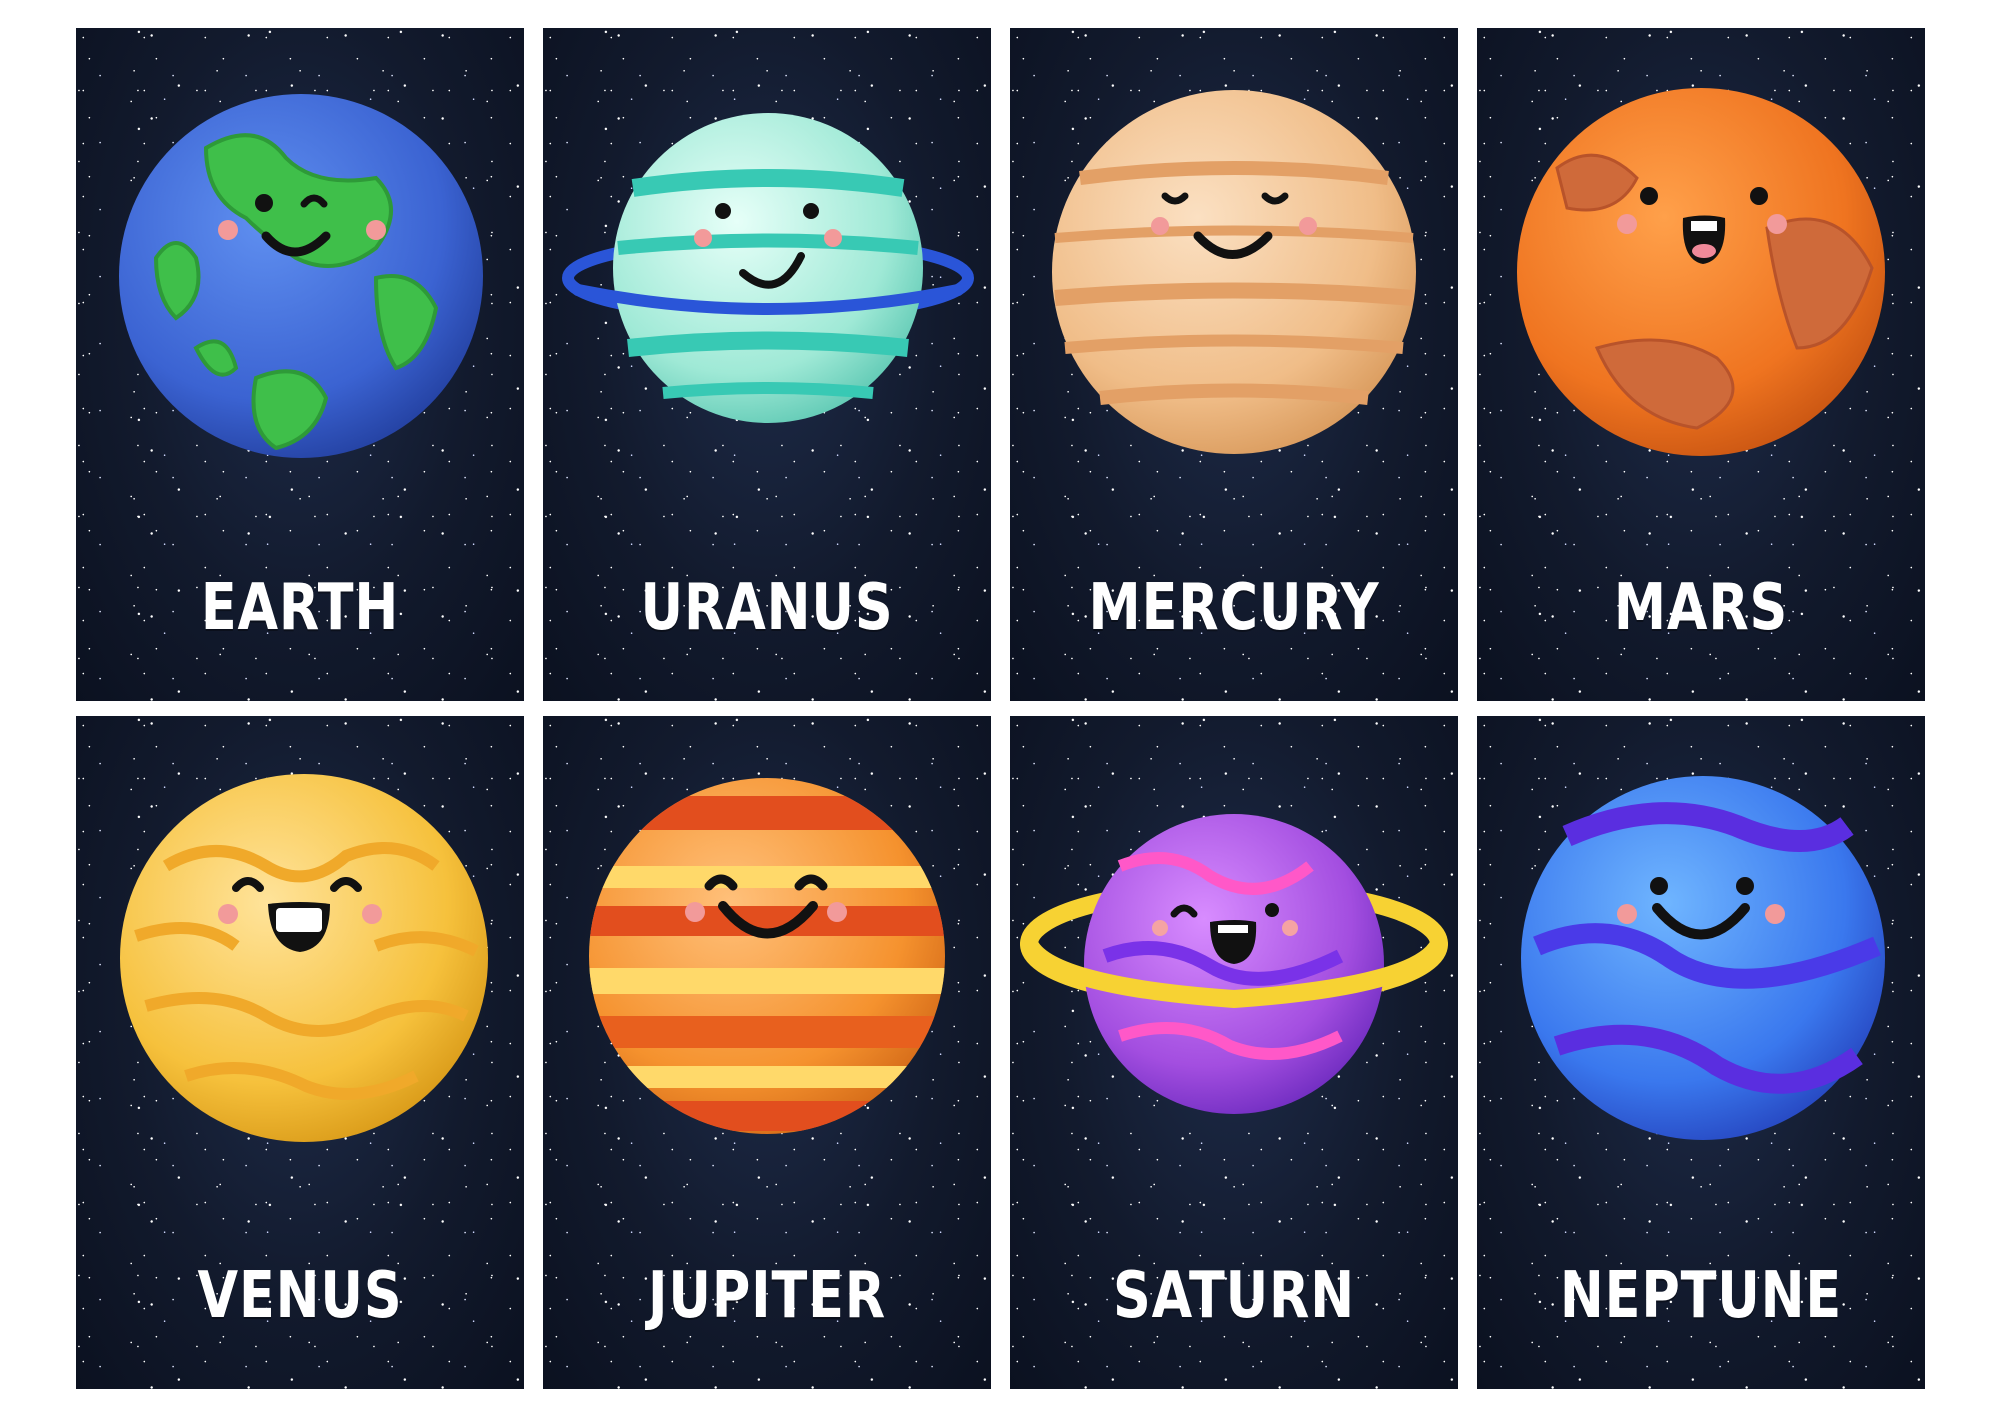 The height and width of the screenshot is (1414, 2000). Describe the element at coordinates (1701, 288) in the screenshot. I see `mars-planet` at that location.